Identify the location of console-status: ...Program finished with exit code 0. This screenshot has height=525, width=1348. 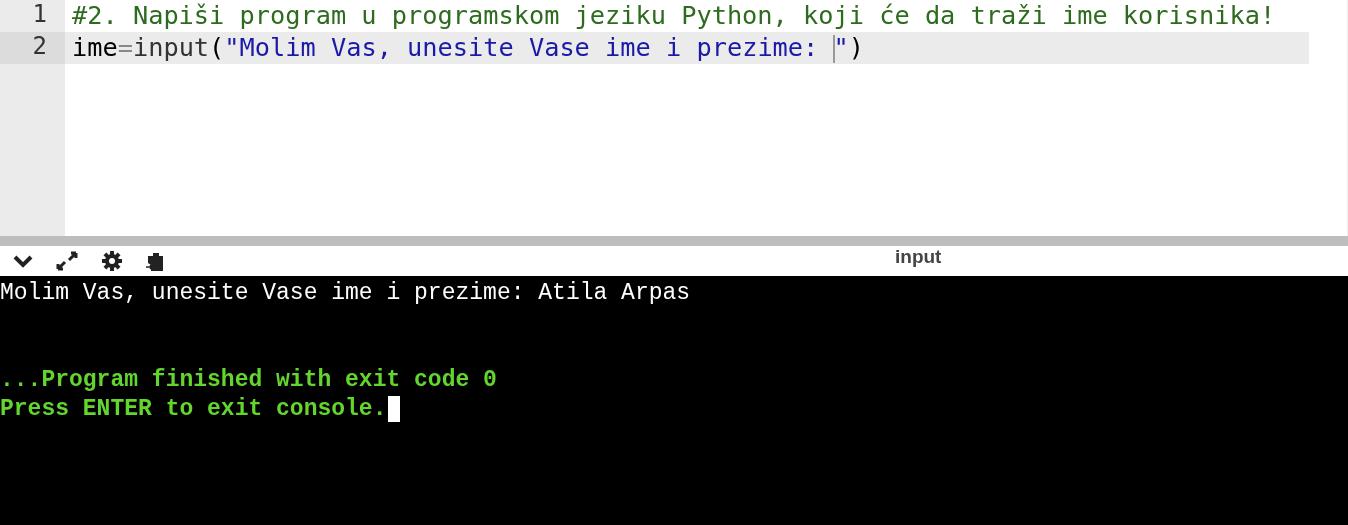
(248, 379).